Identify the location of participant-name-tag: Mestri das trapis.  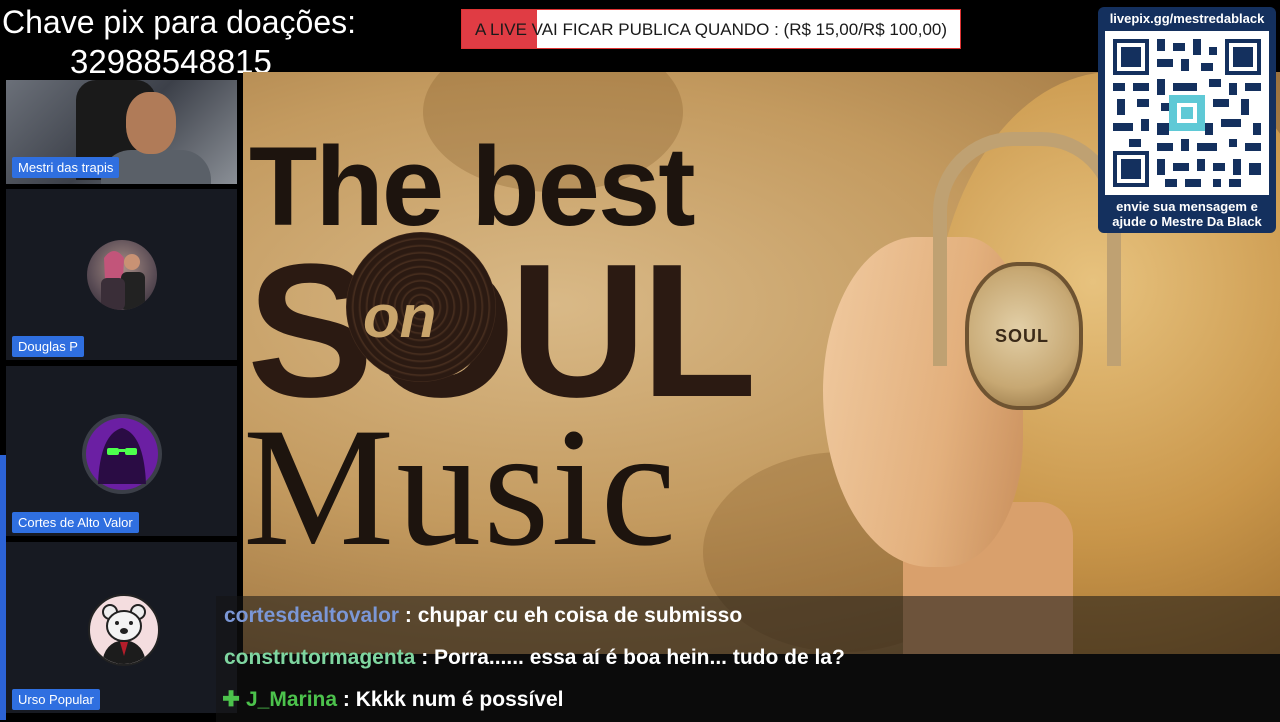
(66, 167).